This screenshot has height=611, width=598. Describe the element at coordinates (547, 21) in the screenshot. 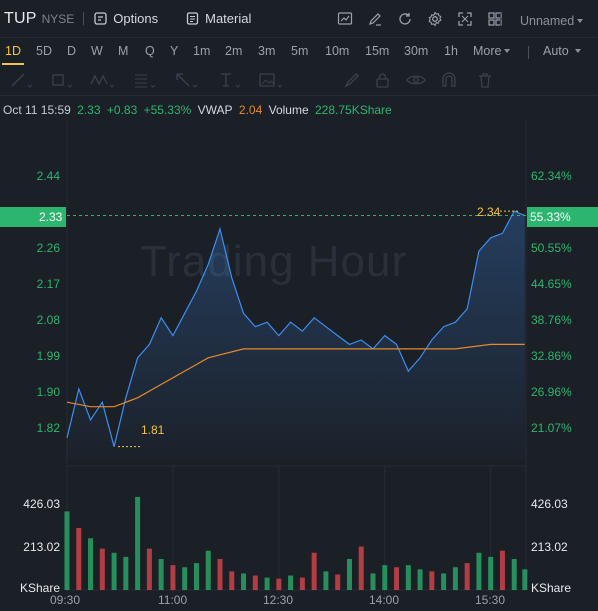

I see `layout-name: Unnamed` at that location.